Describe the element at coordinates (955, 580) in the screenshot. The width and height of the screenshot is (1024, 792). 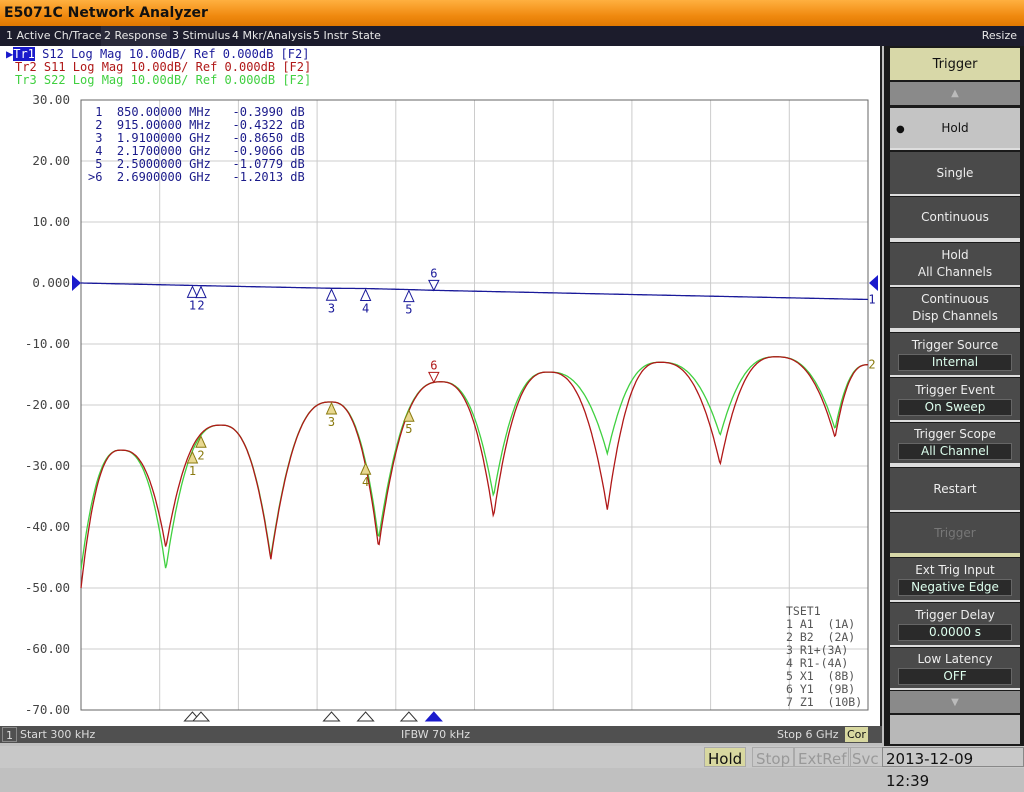
I see `ext-trig-input-button: Ext Trig Input Negative Edge` at that location.